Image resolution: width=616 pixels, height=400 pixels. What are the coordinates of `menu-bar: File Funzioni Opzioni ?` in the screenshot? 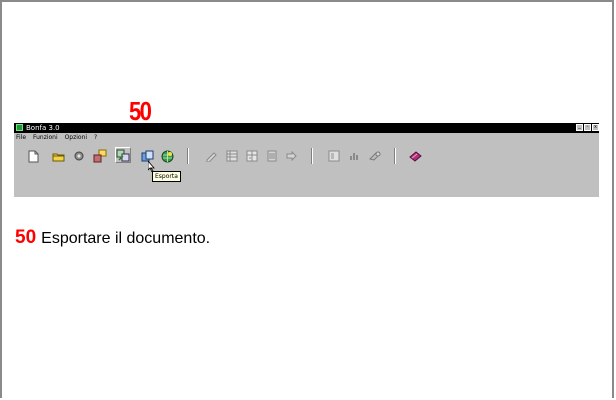 It's located at (59, 138).